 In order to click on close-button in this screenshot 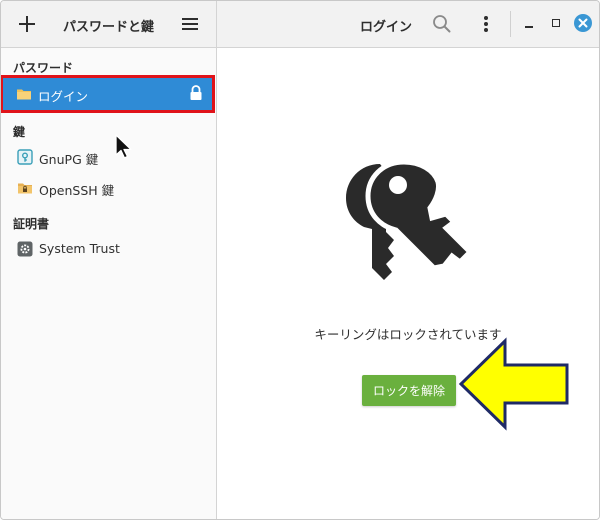, I will do `click(583, 23)`.